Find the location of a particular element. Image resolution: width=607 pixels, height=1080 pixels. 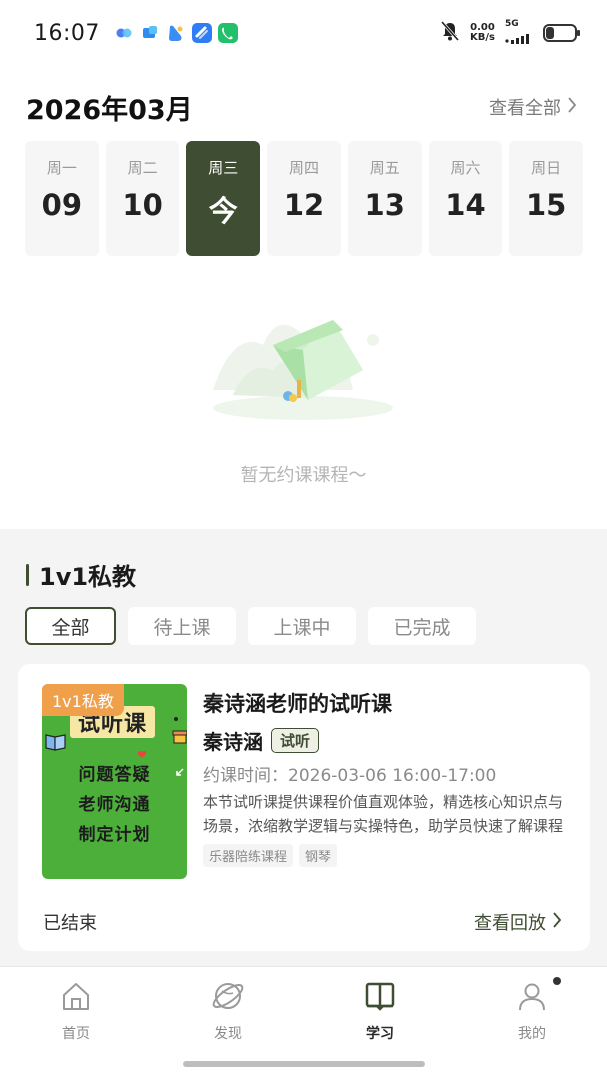

view-all-label: 查看全部 is located at coordinates (525, 108).